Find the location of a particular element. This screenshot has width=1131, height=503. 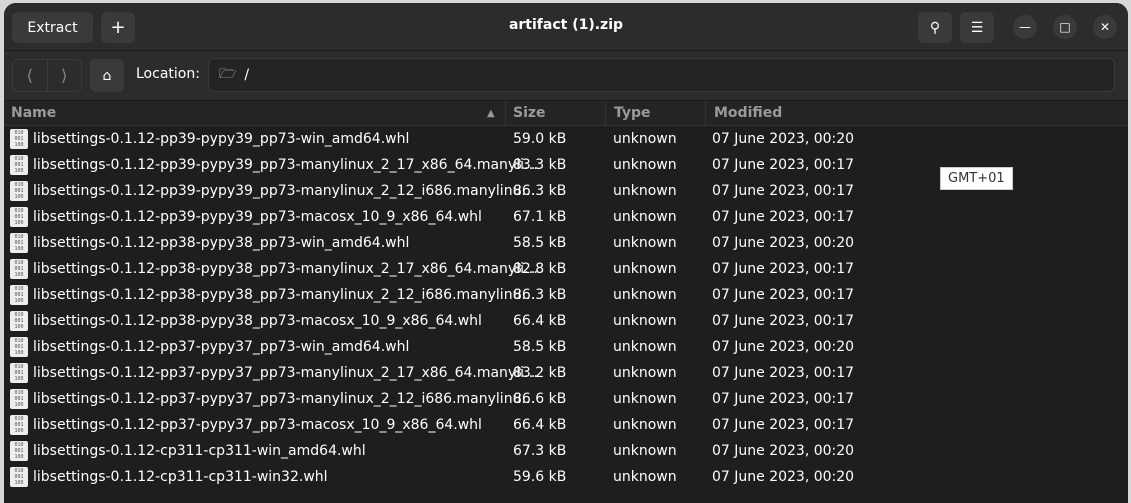

column-name: Name is located at coordinates (33, 113).